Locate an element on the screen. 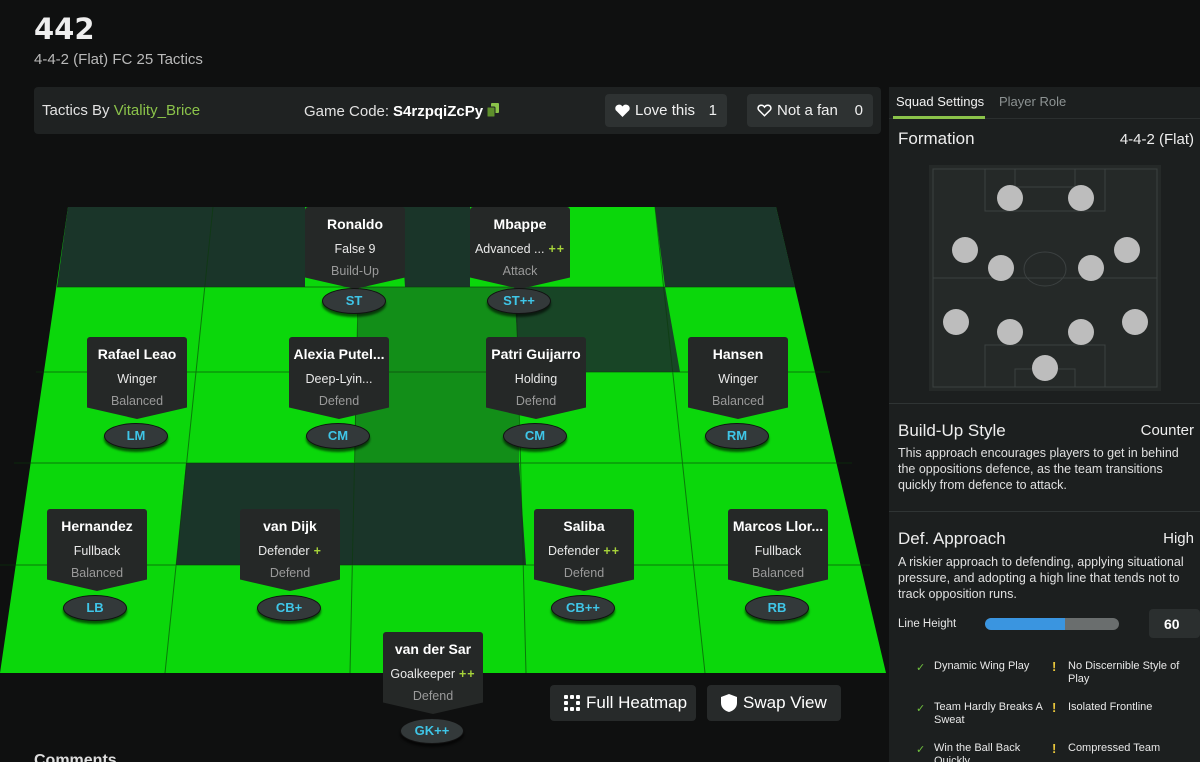  section-divider is located at coordinates (1044, 403).